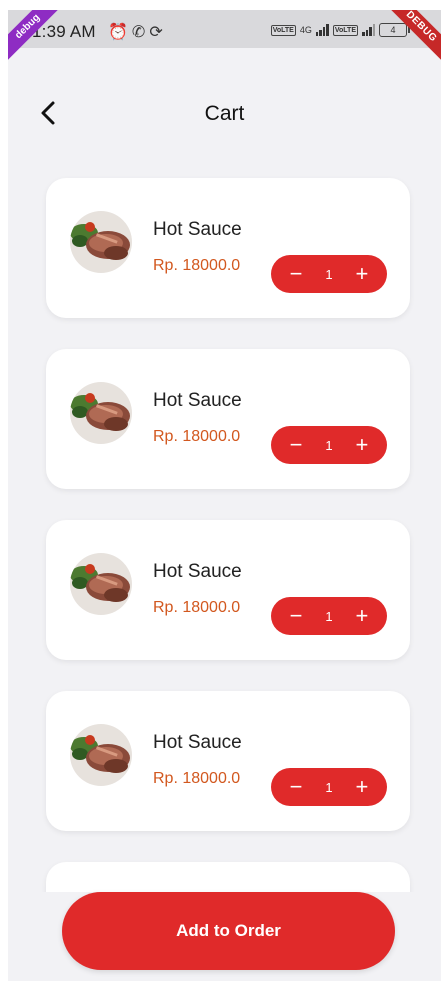 This screenshot has width=441, height=981. What do you see at coordinates (228, 877) in the screenshot?
I see `cart-item-card-partial` at bounding box center [228, 877].